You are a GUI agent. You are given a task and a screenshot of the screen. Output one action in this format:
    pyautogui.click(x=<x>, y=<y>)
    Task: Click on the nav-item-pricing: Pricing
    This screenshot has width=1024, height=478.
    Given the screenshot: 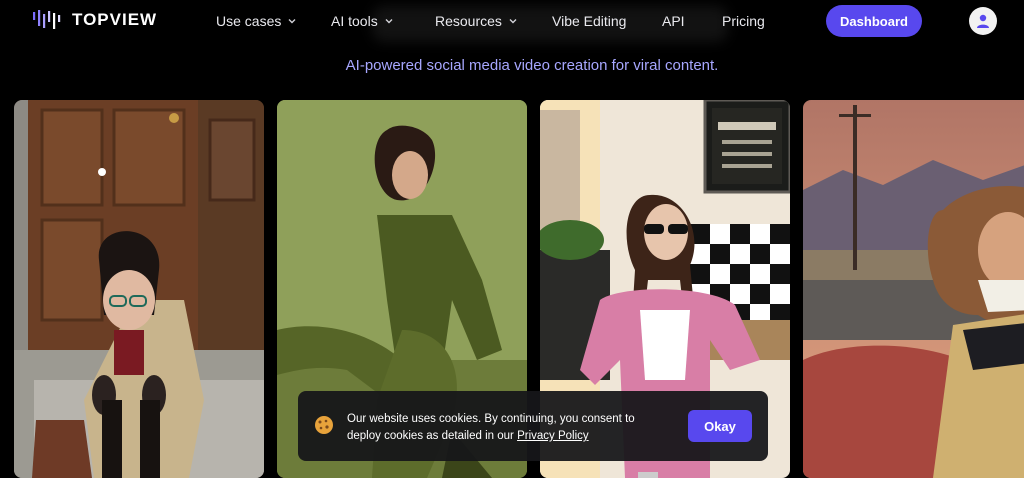 What is the action you would take?
    pyautogui.click(x=743, y=21)
    